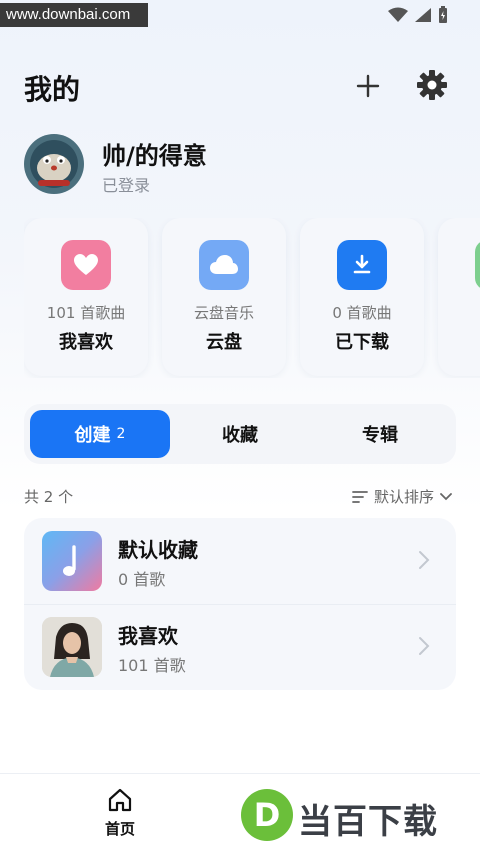  I want to click on playlist-row: 默认收藏 0 首歌, so click(240, 561).